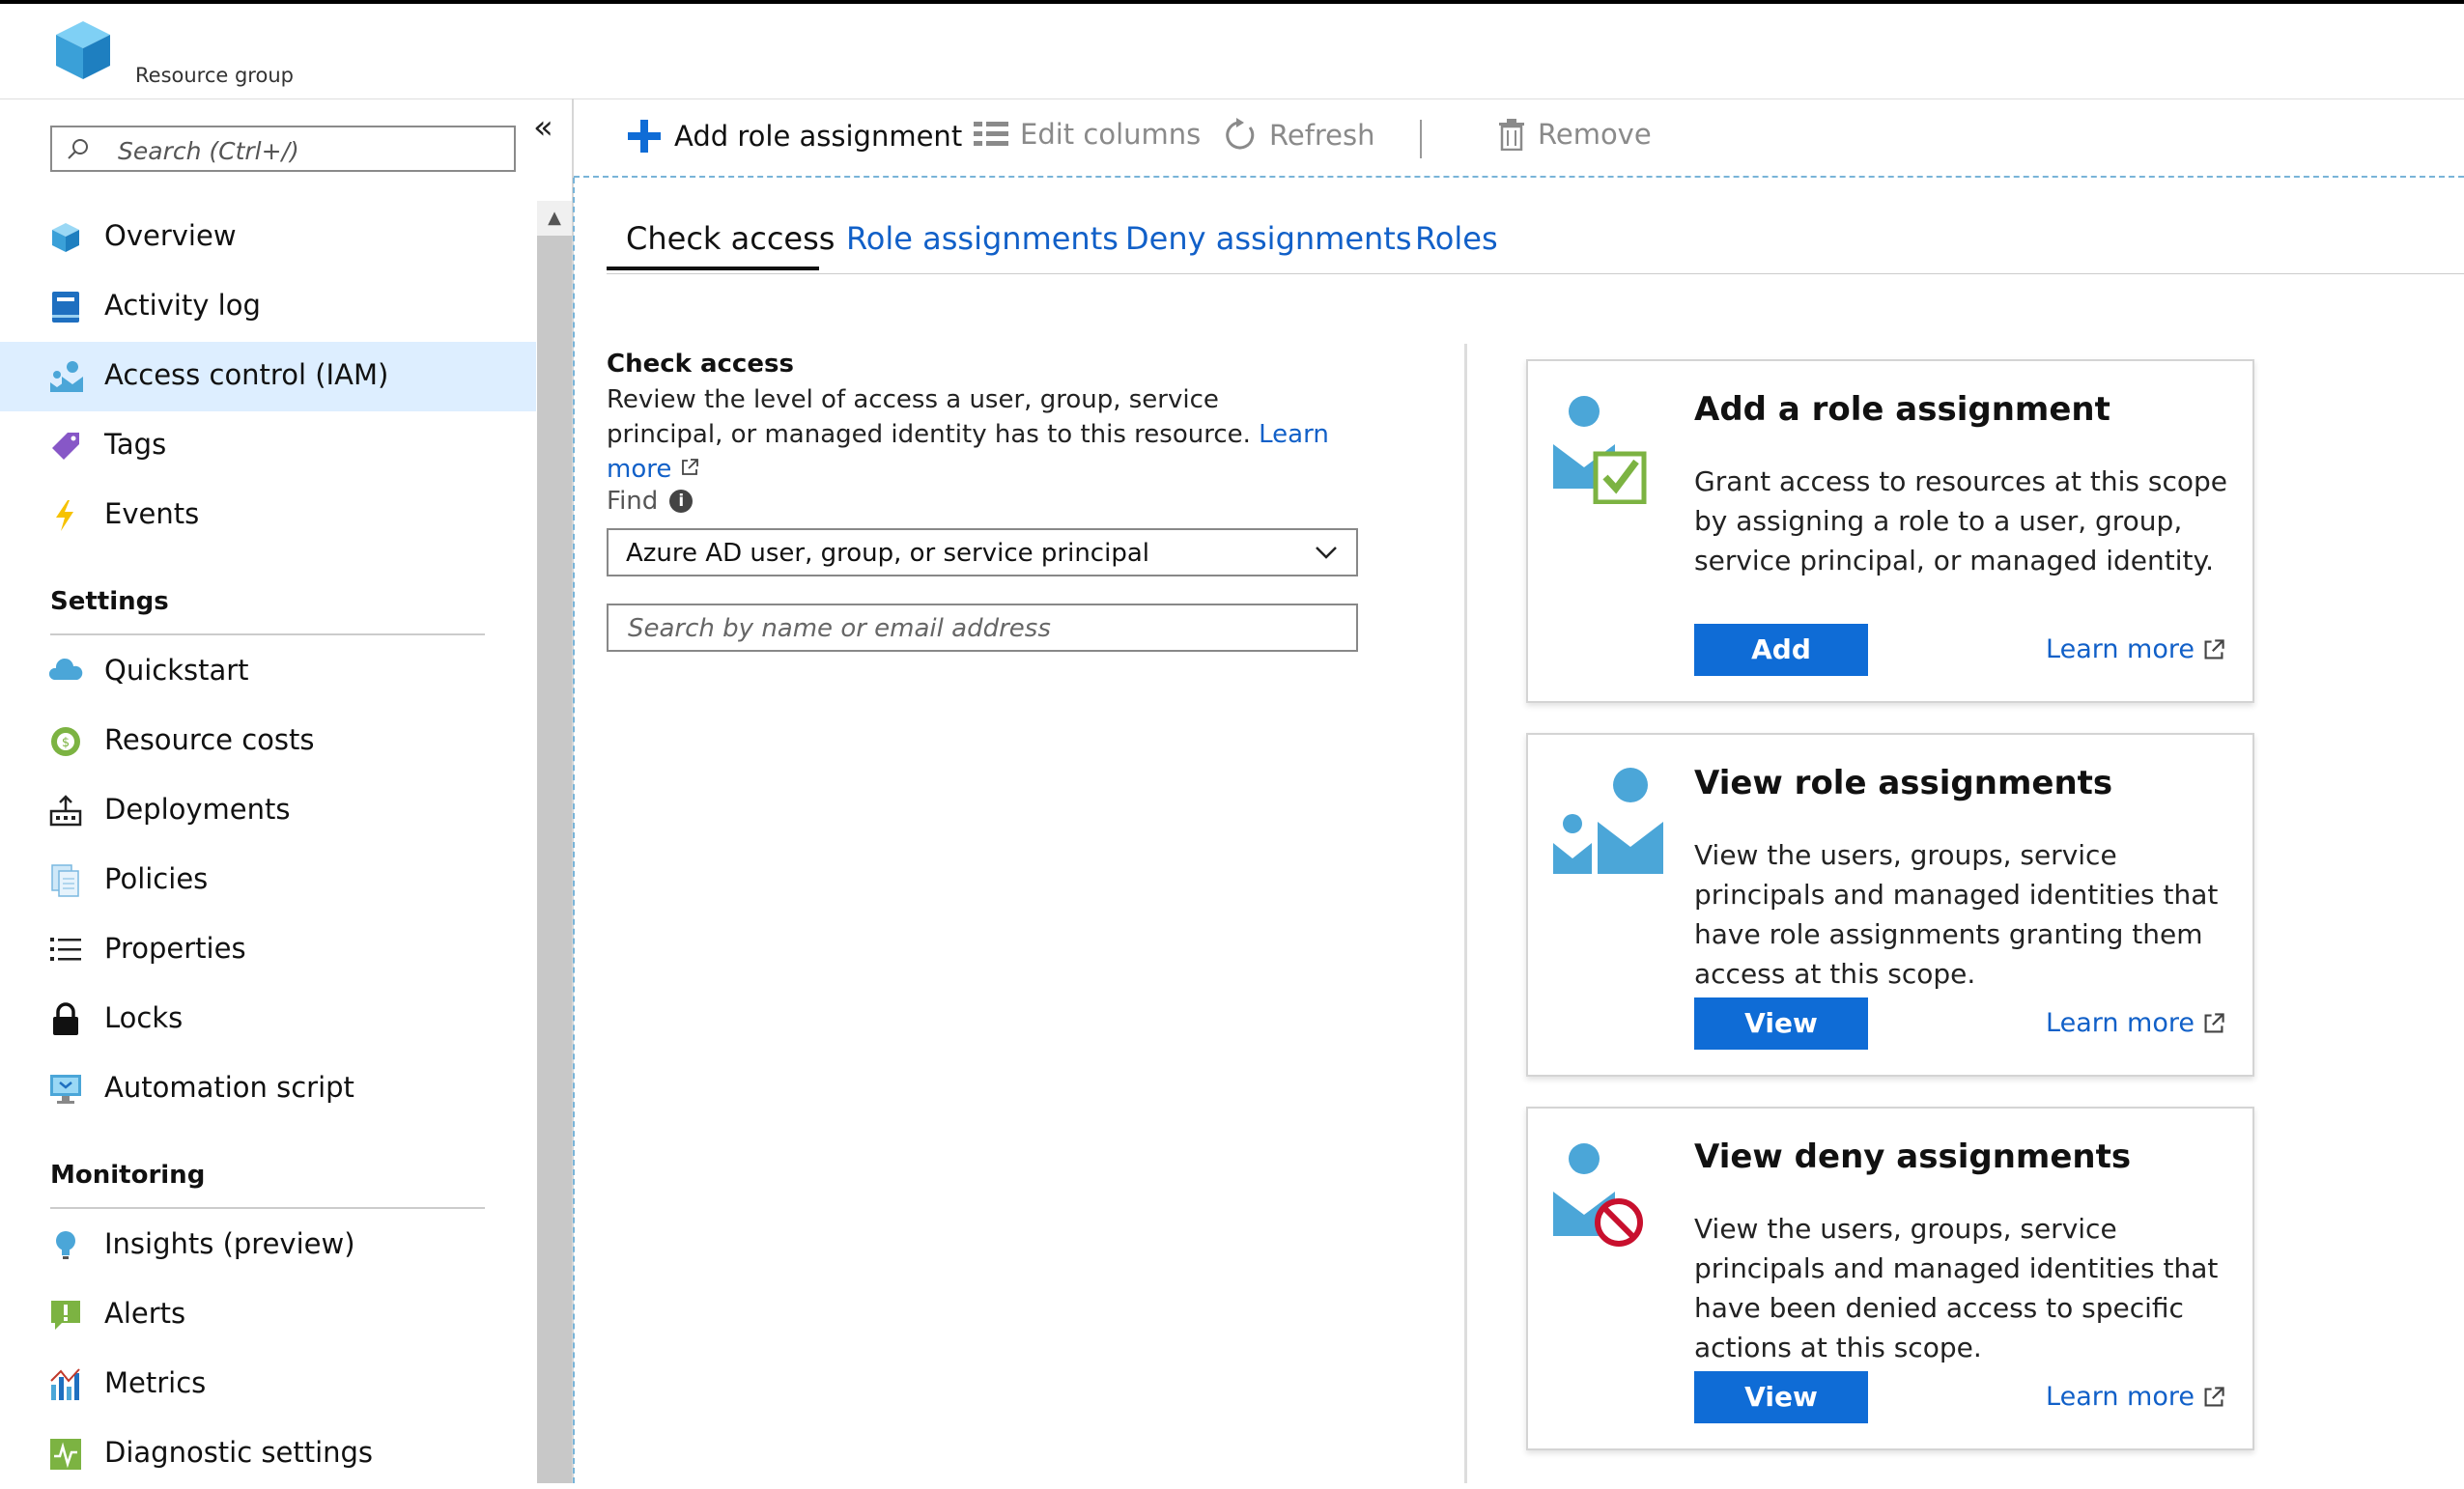 The image size is (2464, 1489). What do you see at coordinates (65, 237) in the screenshot?
I see `cube-icon` at bounding box center [65, 237].